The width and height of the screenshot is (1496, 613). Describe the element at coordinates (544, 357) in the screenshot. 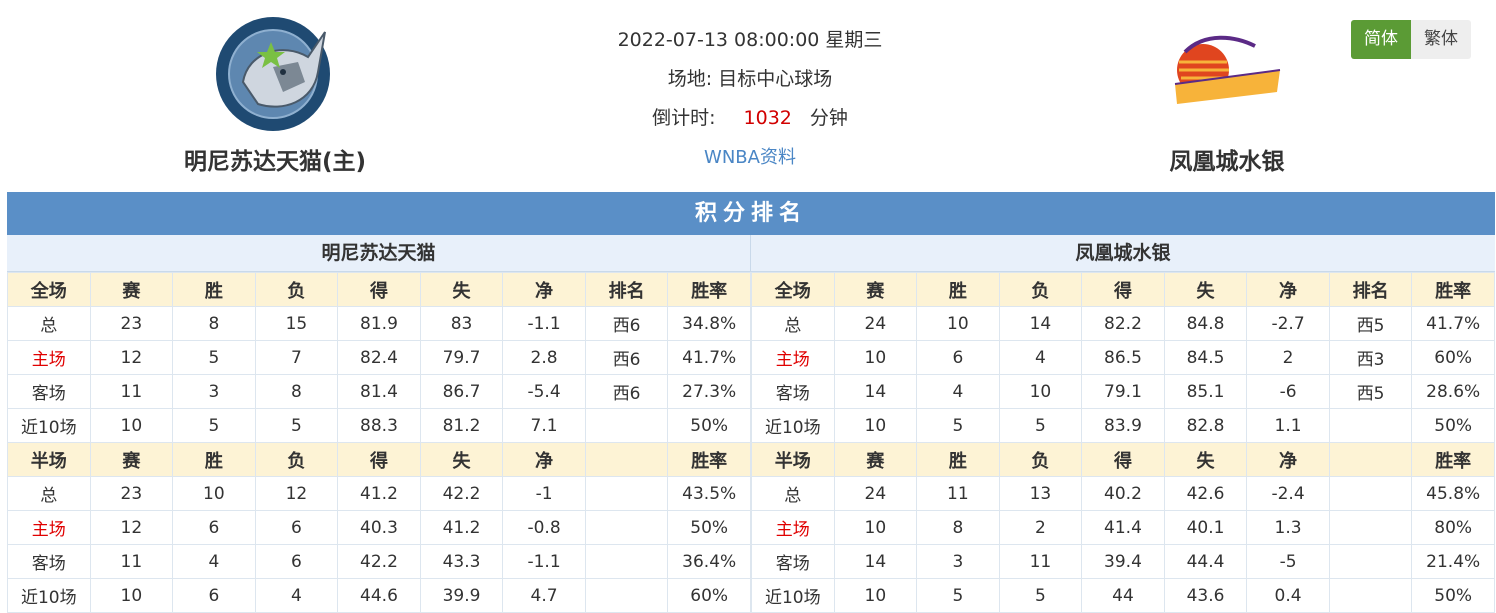

I see `table-cell: 2.8` at that location.